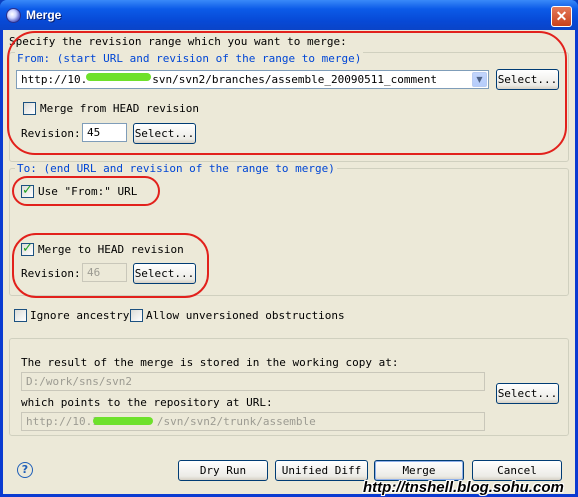 The image size is (578, 497). Describe the element at coordinates (88, 191) in the screenshot. I see `use-from-url-label: Use "From:" URL` at that location.